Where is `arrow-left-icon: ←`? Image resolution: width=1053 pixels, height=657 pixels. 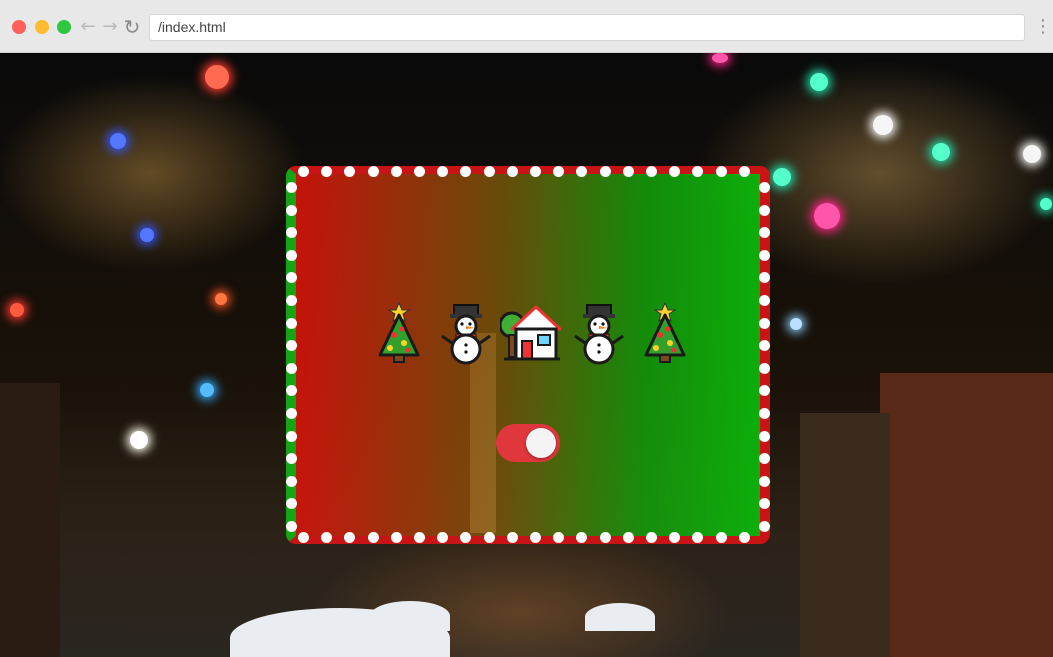 arrow-left-icon: ← is located at coordinates (88, 27).